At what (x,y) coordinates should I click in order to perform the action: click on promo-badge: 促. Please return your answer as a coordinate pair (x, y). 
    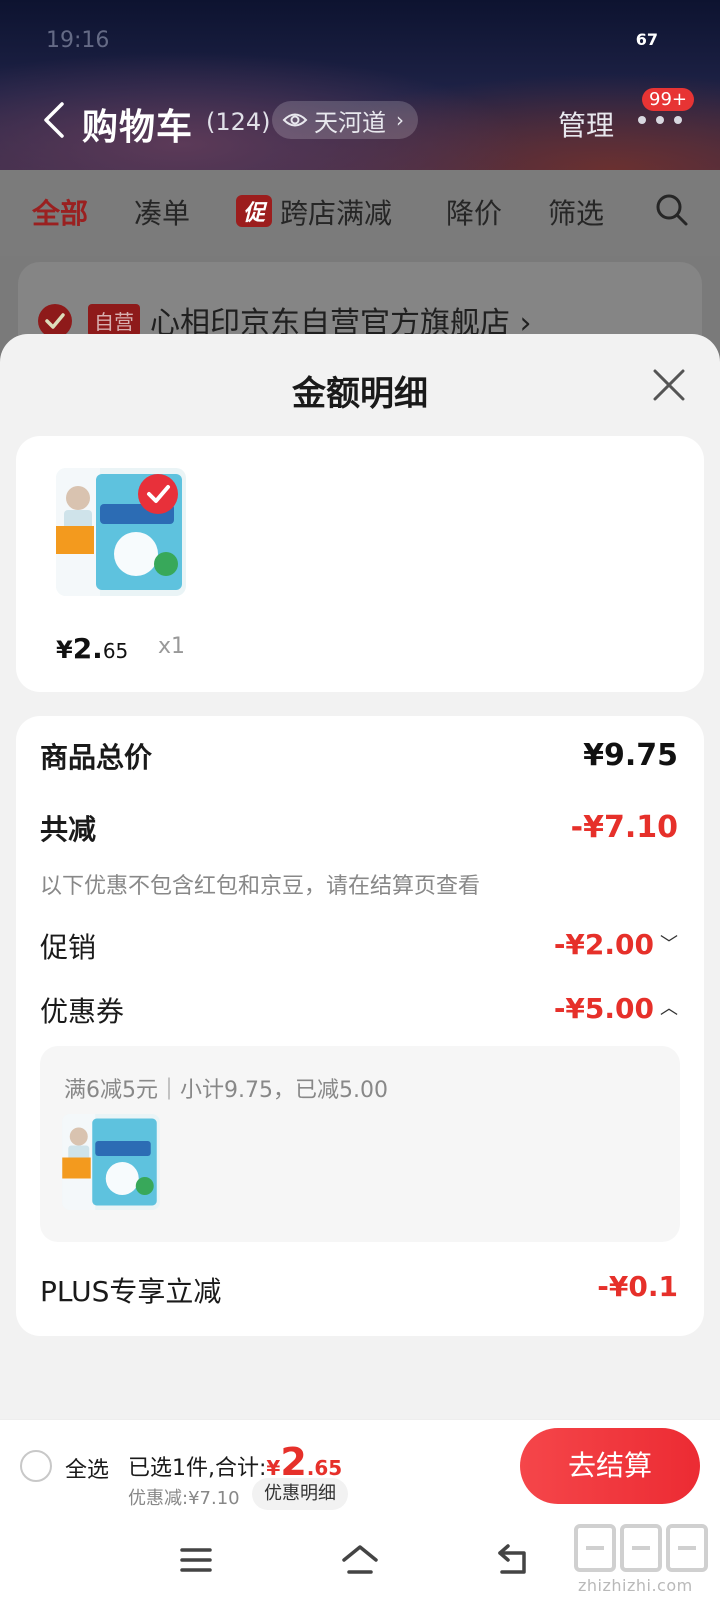
    Looking at the image, I should click on (254, 211).